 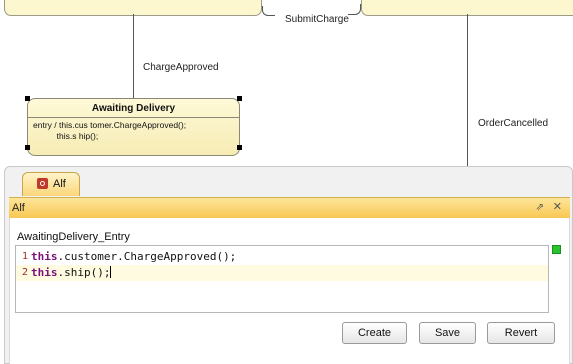 What do you see at coordinates (354, 9) in the screenshot?
I see `submit-charge-connector-end` at bounding box center [354, 9].